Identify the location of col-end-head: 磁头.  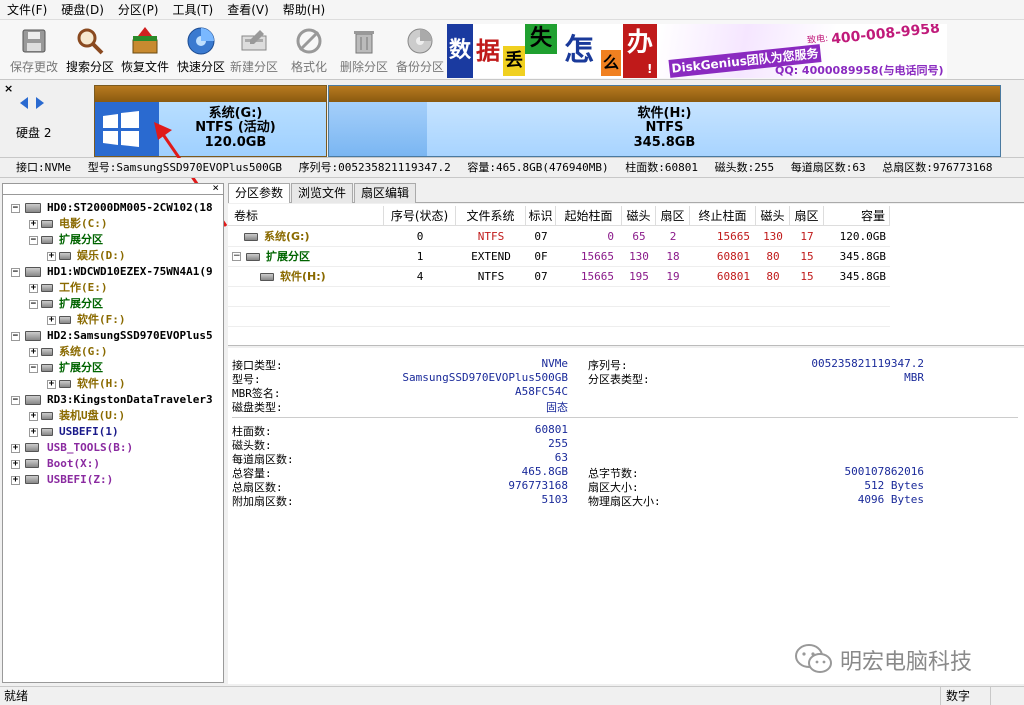
(773, 216).